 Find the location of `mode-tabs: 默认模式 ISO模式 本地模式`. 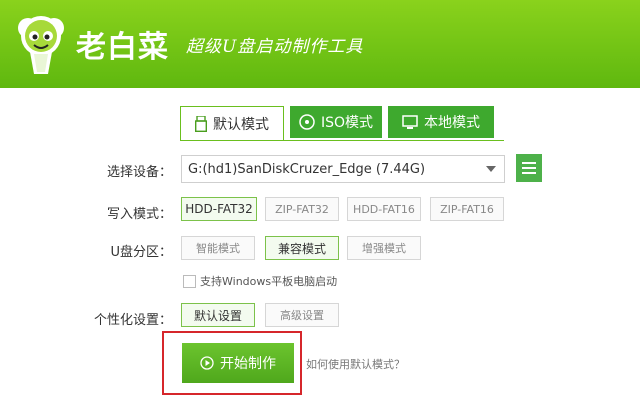

mode-tabs: 默认模式 ISO模式 本地模式 is located at coordinates (340, 123).